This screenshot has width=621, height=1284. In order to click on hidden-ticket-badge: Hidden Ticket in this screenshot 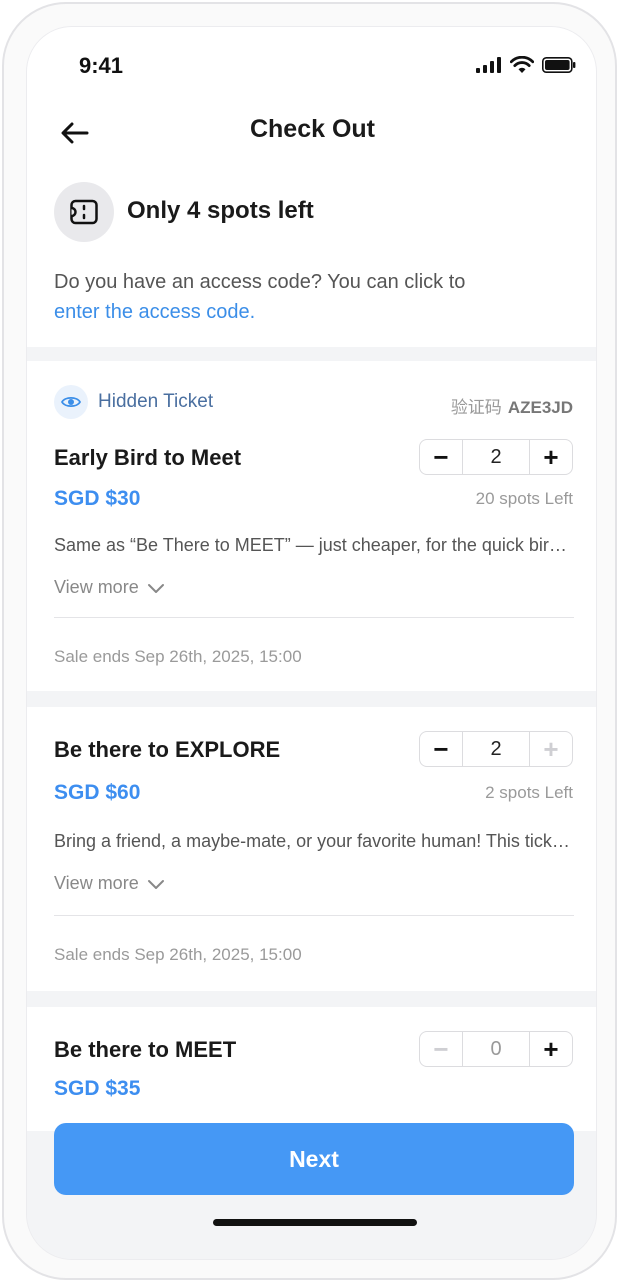, I will do `click(133, 402)`.